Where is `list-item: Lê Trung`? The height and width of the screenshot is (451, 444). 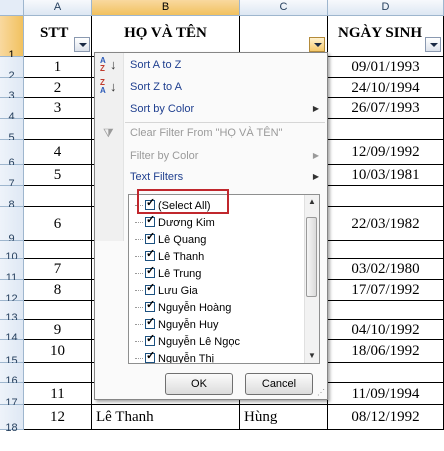 list-item: Lê Trung is located at coordinates (168, 273).